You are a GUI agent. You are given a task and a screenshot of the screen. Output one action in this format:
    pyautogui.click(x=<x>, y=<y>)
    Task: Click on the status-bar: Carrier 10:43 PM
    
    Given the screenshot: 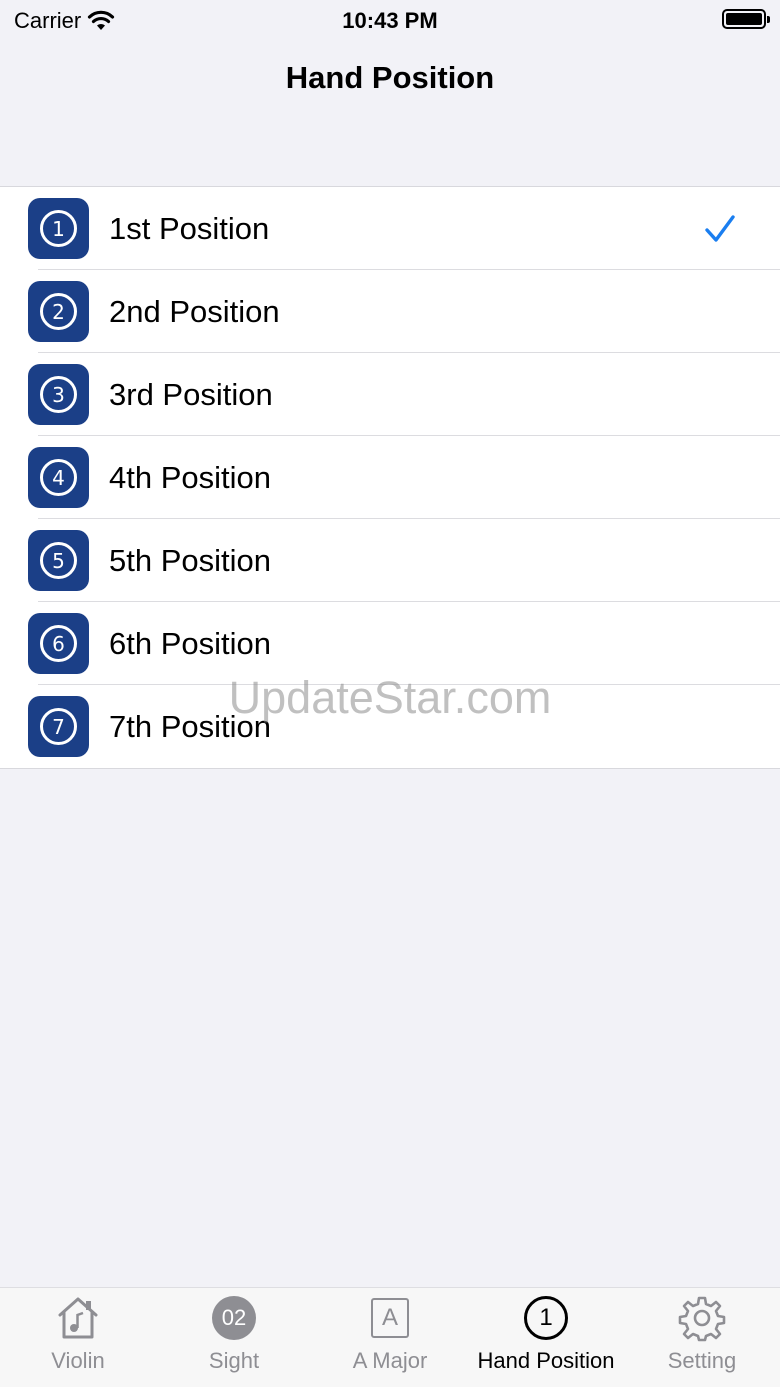 What is the action you would take?
    pyautogui.click(x=390, y=20)
    